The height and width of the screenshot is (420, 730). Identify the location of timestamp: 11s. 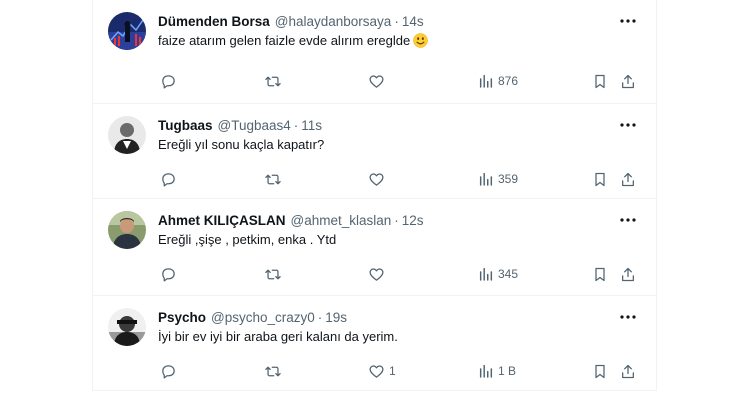
(311, 125).